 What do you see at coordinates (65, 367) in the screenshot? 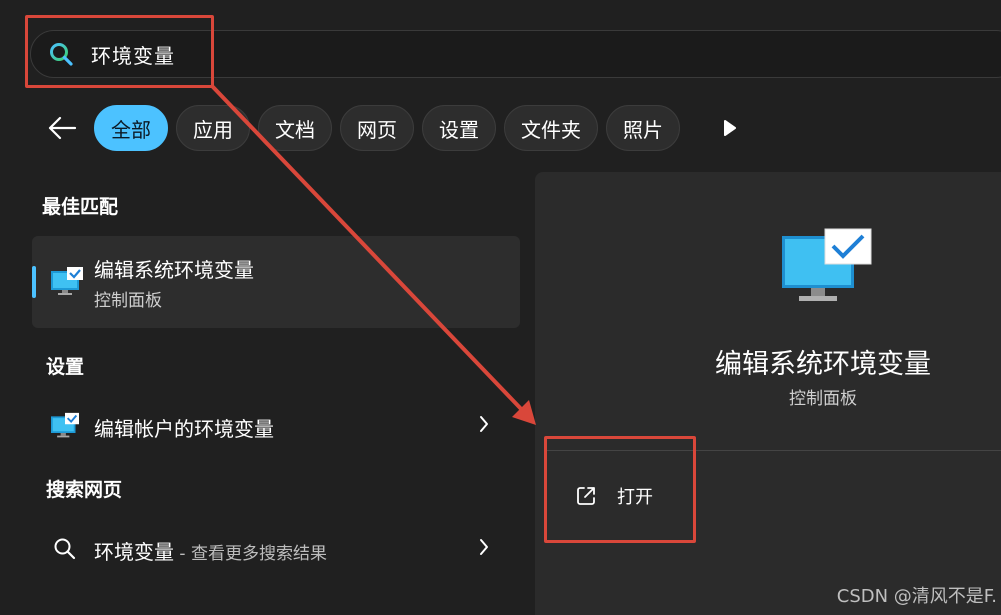
I see `section-settings: 设置` at bounding box center [65, 367].